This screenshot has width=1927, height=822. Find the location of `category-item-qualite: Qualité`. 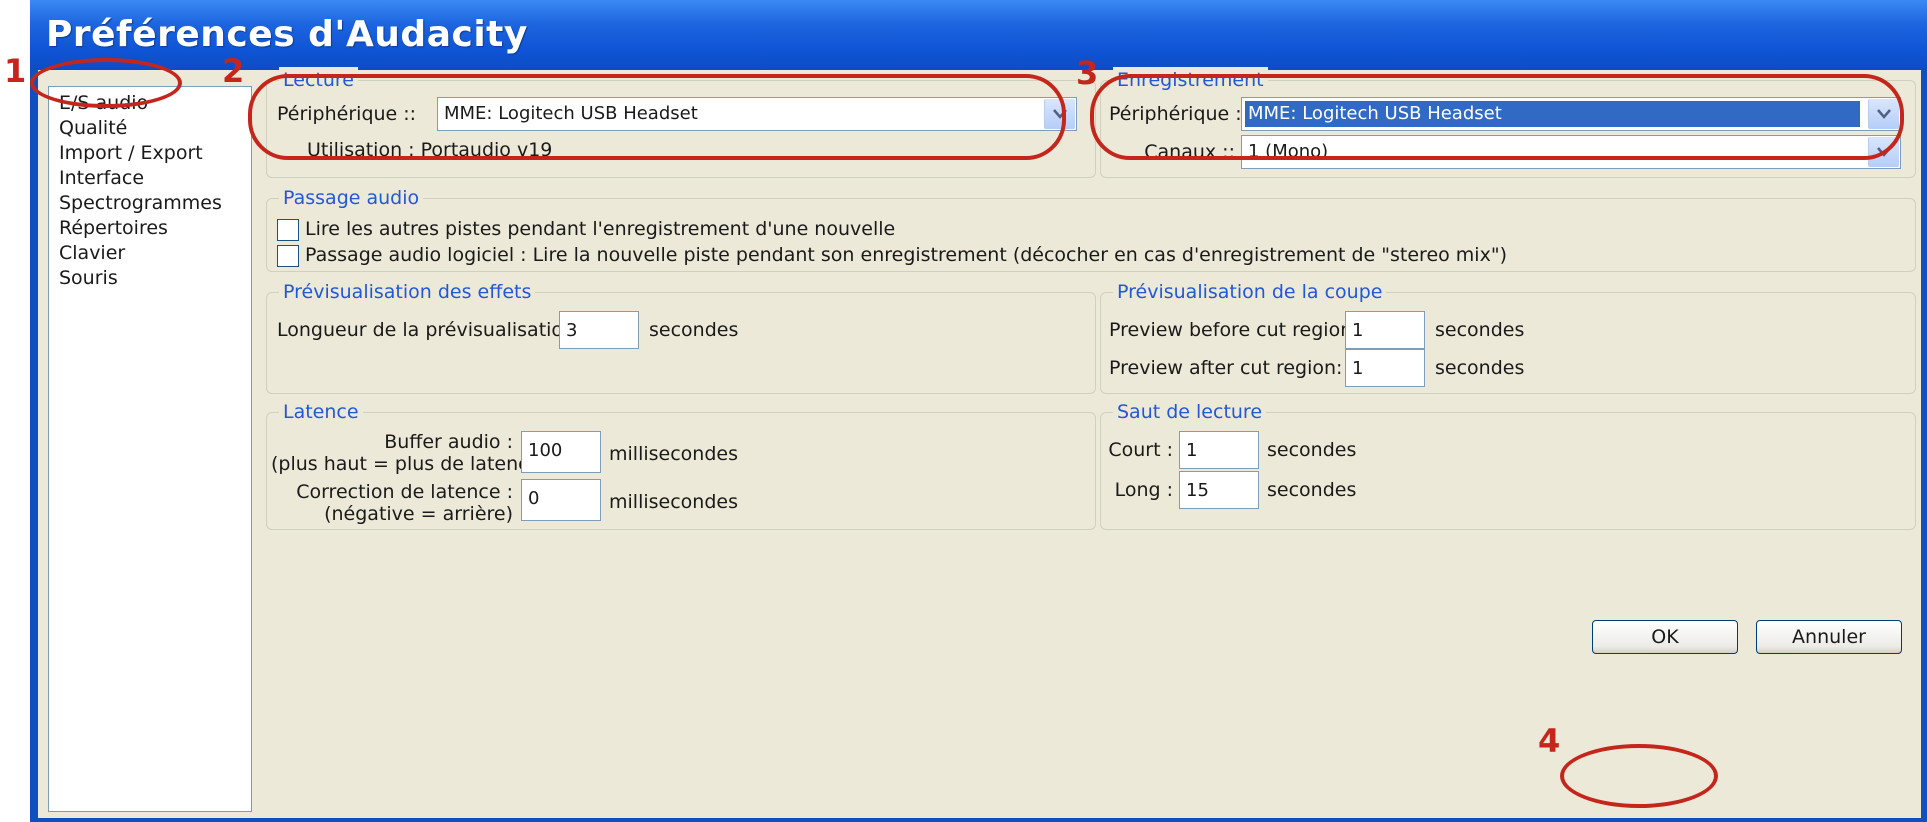

category-item-qualite: Qualité is located at coordinates (93, 128).